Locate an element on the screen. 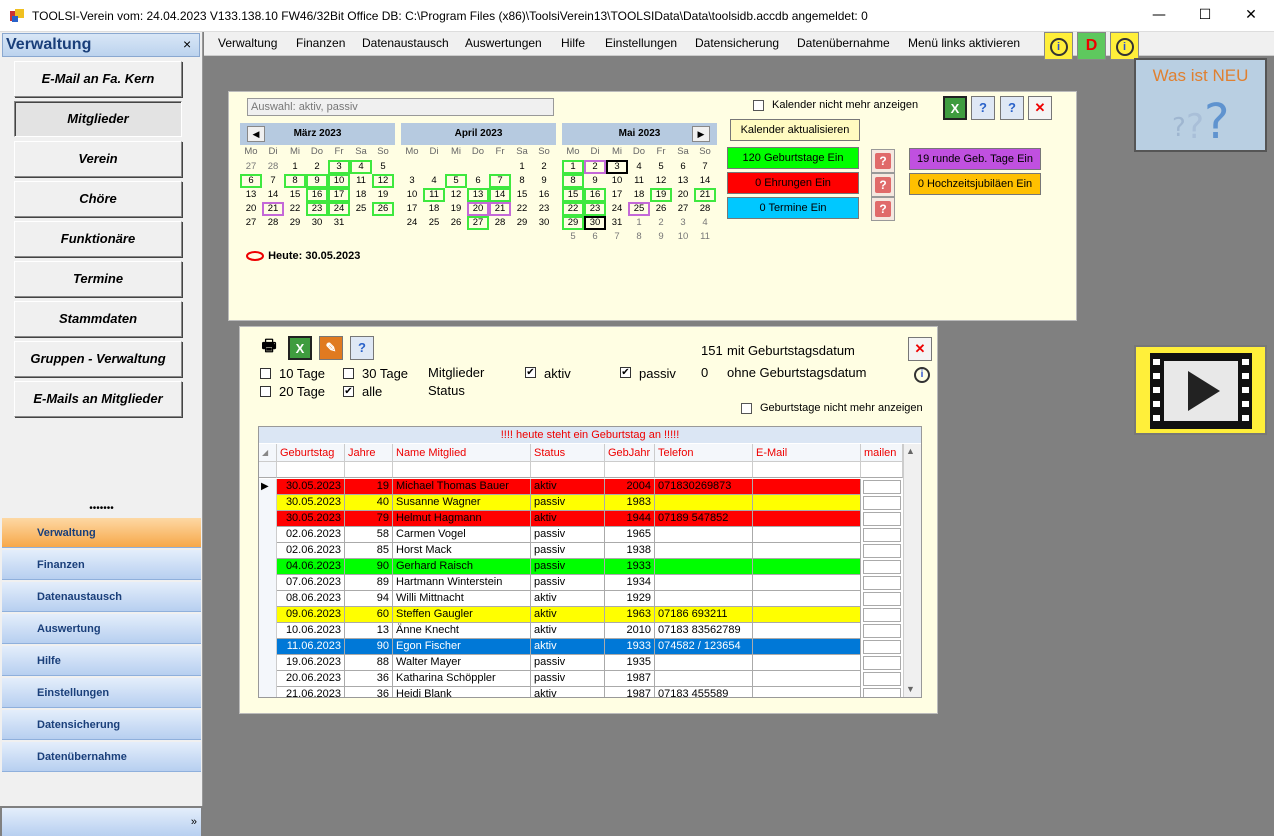  calendar-day: 20 is located at coordinates (683, 195).